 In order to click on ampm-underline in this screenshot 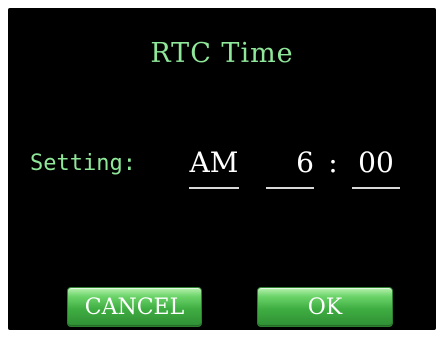, I will do `click(214, 188)`.